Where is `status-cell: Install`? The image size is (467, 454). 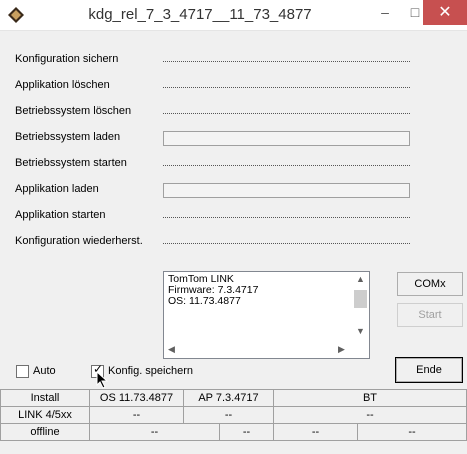 status-cell: Install is located at coordinates (44, 397).